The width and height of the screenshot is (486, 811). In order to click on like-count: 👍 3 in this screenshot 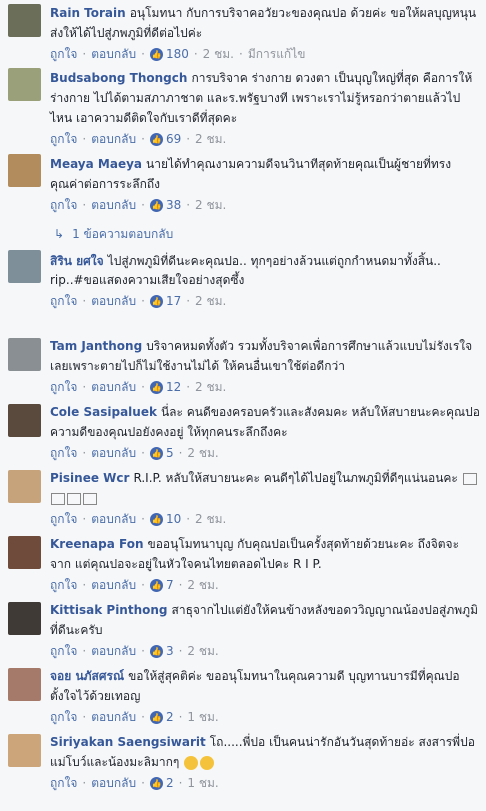, I will do `click(161, 651)`.